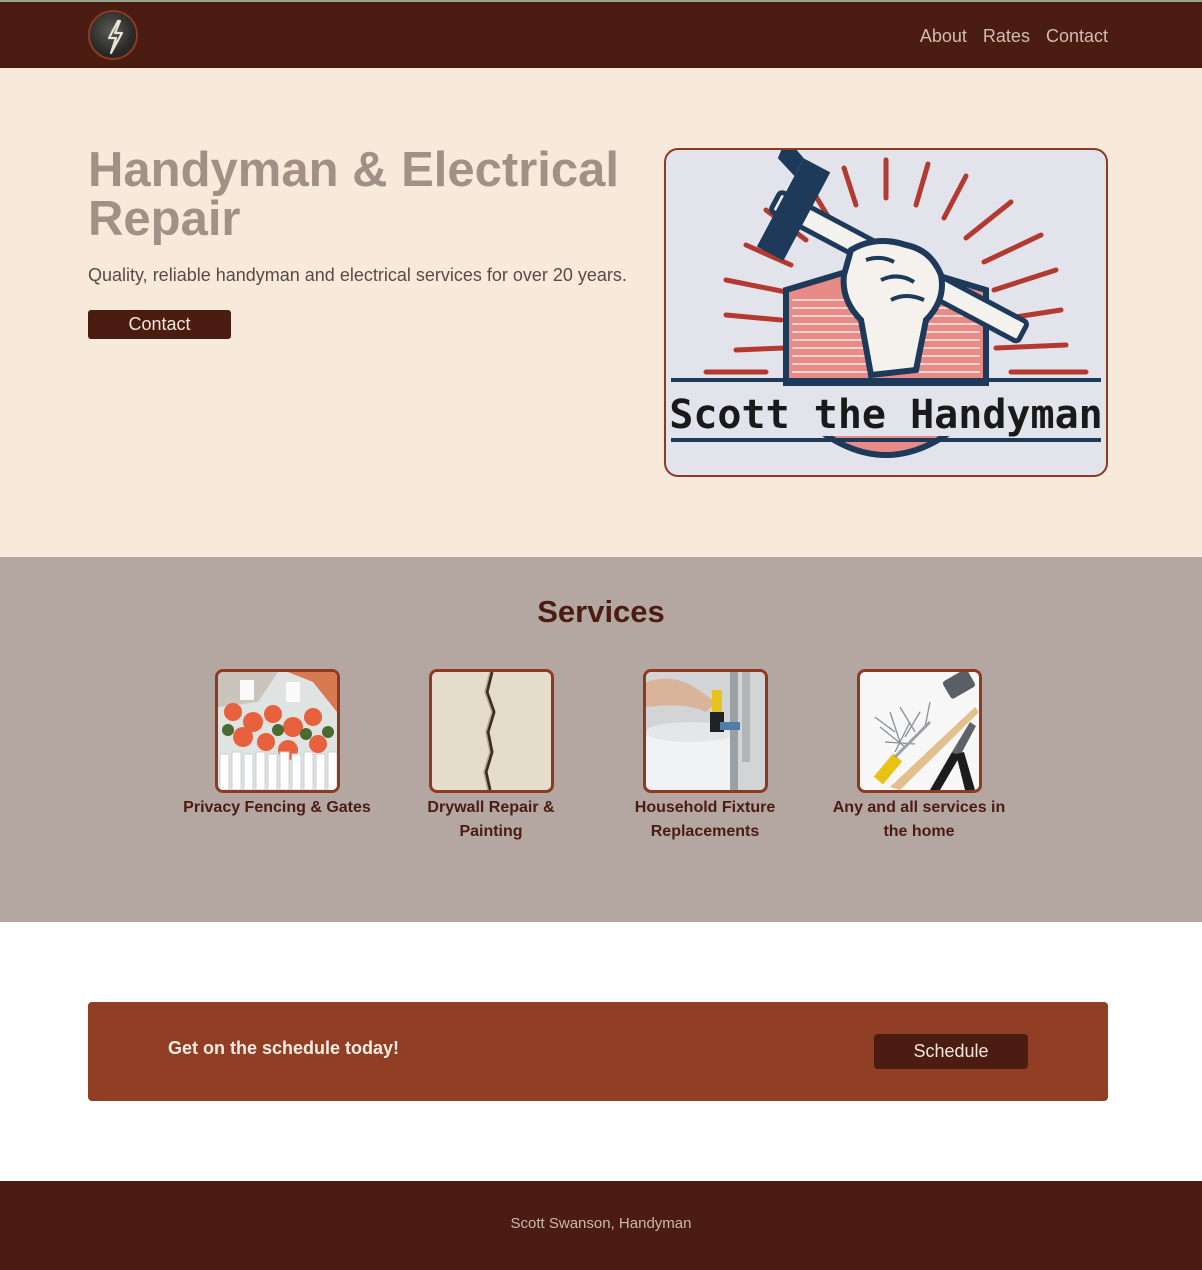  Describe the element at coordinates (601, 611) in the screenshot. I see `services-title: Services` at that location.